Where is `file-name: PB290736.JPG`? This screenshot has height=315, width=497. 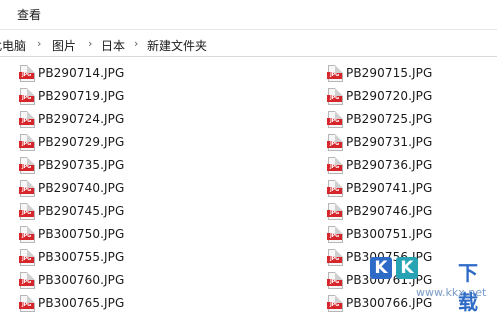 file-name: PB290736.JPG is located at coordinates (389, 165).